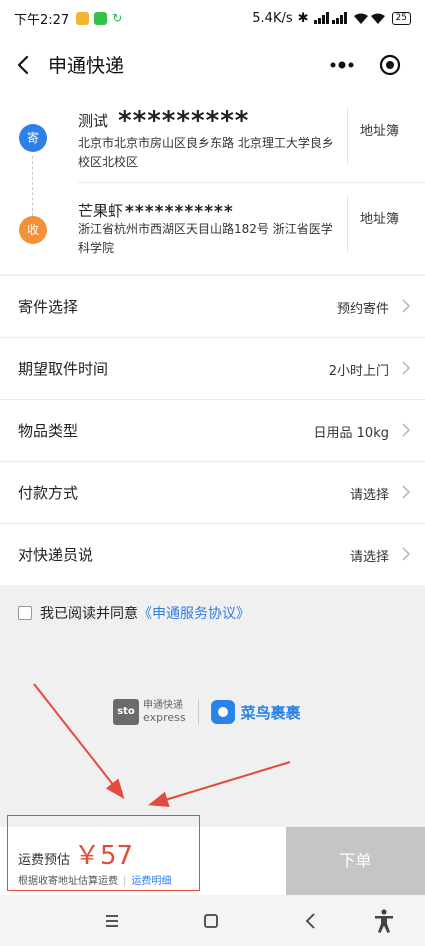 The image size is (425, 946). I want to click on fee-label: 运费预估, so click(44, 860).